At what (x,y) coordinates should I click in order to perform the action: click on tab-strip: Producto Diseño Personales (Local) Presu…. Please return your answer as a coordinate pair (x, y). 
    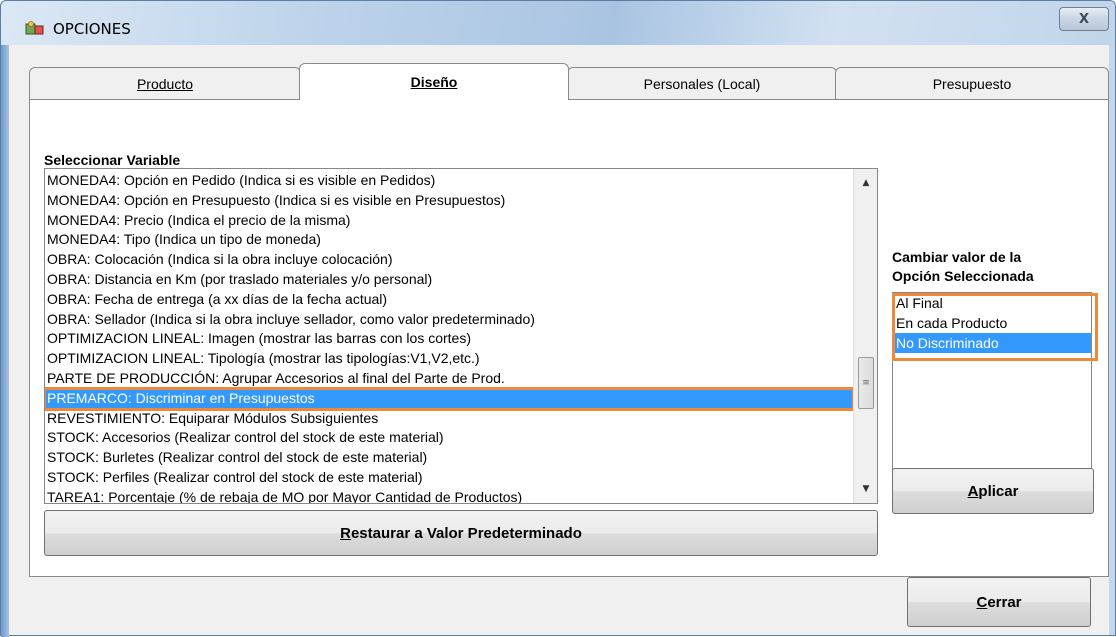
    Looking at the image, I should click on (569, 81).